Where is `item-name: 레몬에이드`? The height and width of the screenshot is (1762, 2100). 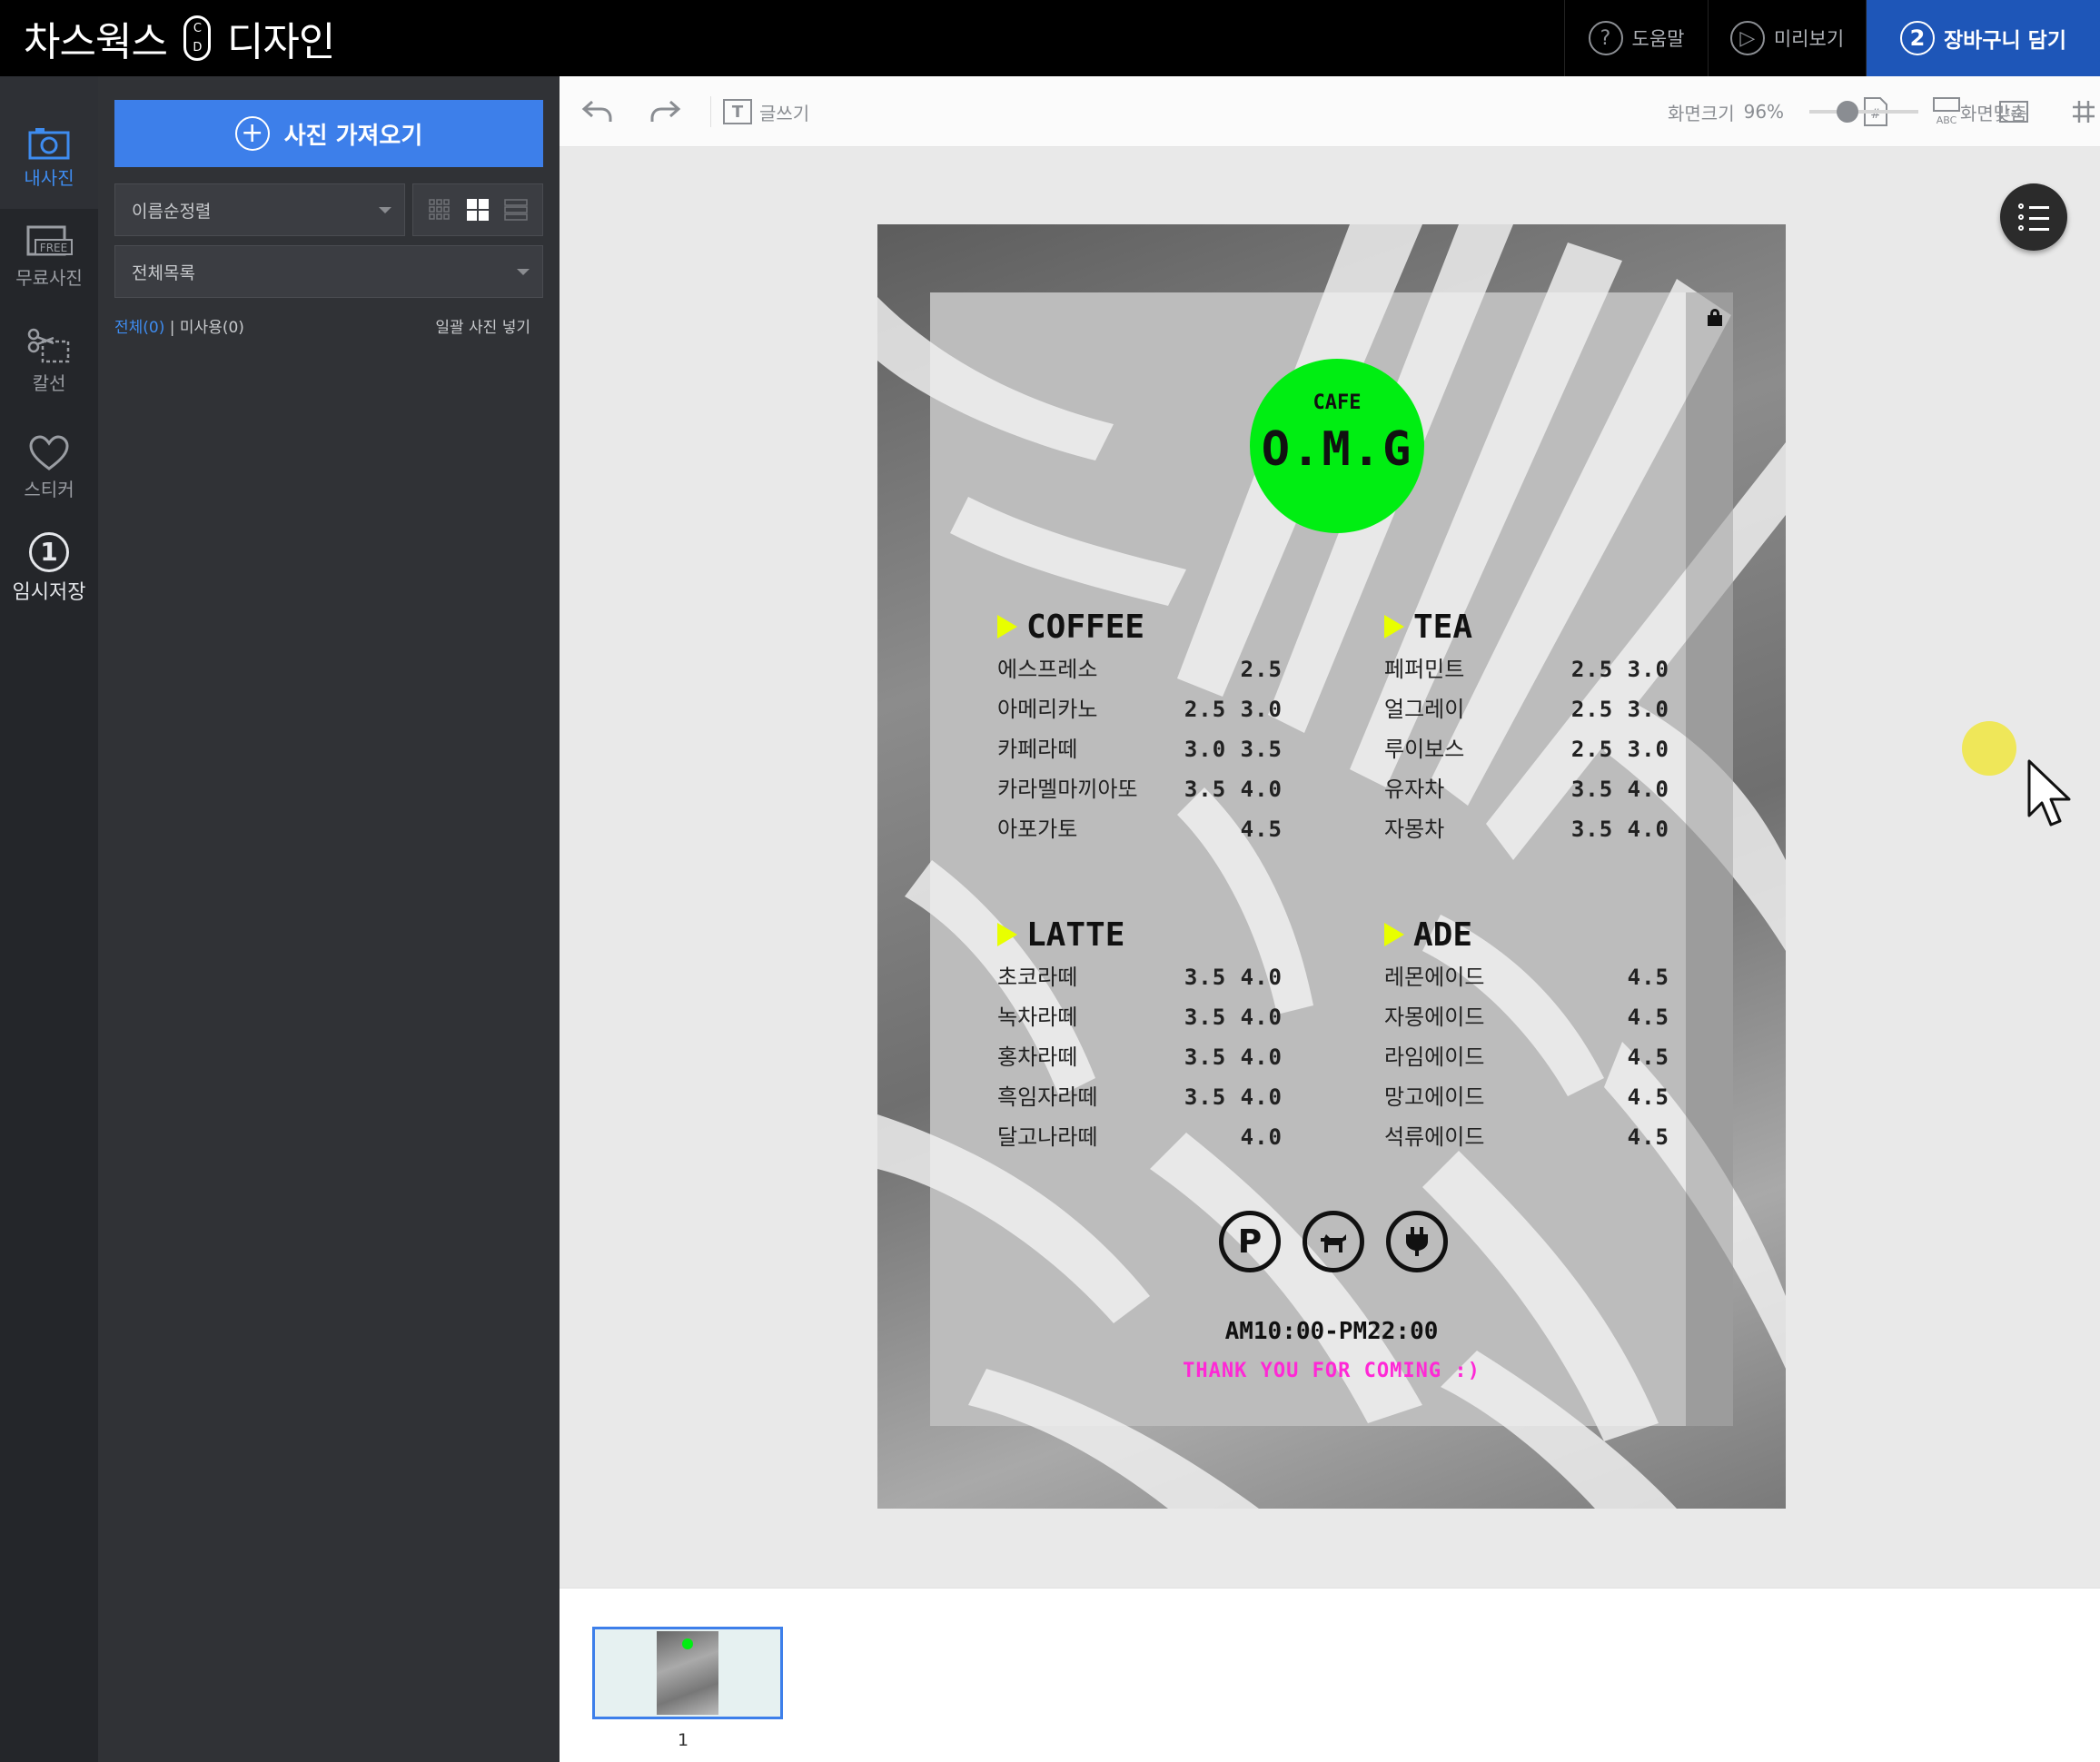
item-name: 레몬에이드 is located at coordinates (1434, 978).